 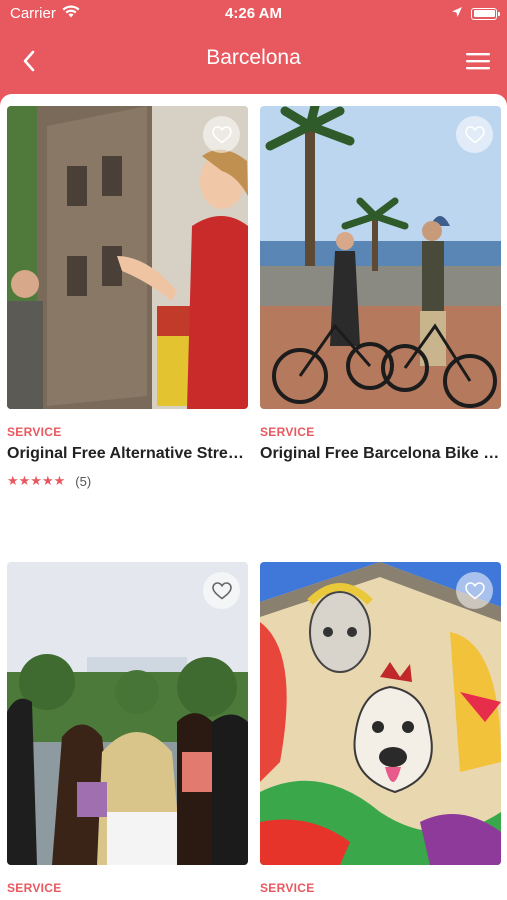 What do you see at coordinates (485, 13) in the screenshot?
I see `battery-icon` at bounding box center [485, 13].